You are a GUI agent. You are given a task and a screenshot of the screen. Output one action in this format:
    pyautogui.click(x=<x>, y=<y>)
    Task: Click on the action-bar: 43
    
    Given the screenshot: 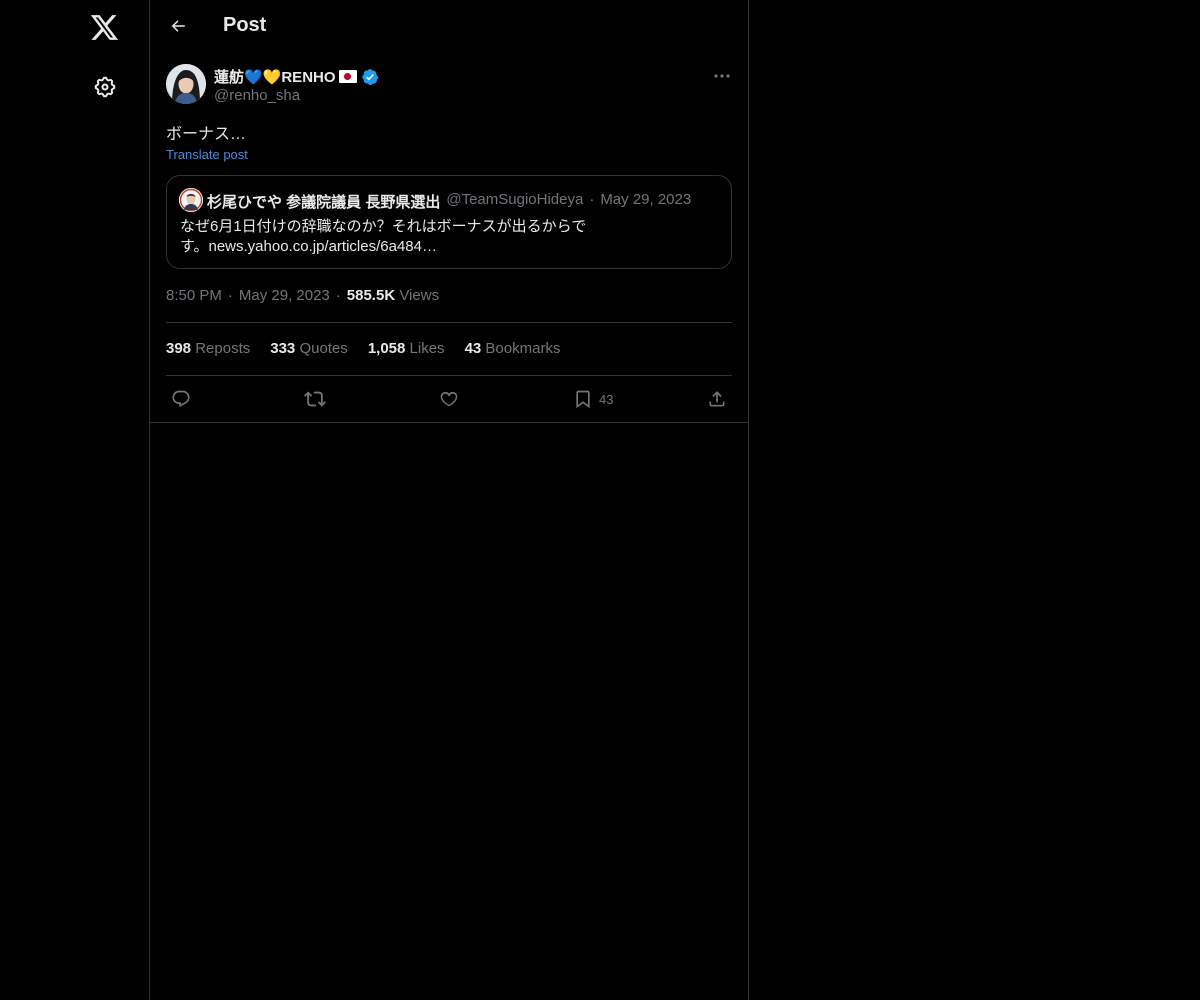 What is the action you would take?
    pyautogui.click(x=449, y=399)
    